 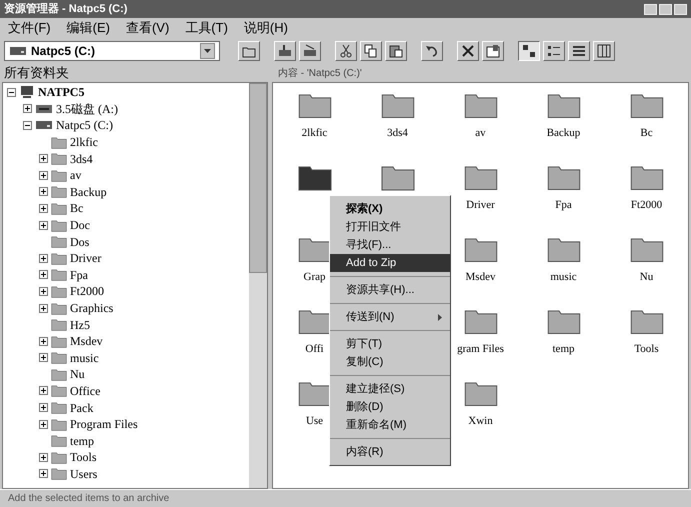 I want to click on tree-item: Fpa, so click(x=79, y=275).